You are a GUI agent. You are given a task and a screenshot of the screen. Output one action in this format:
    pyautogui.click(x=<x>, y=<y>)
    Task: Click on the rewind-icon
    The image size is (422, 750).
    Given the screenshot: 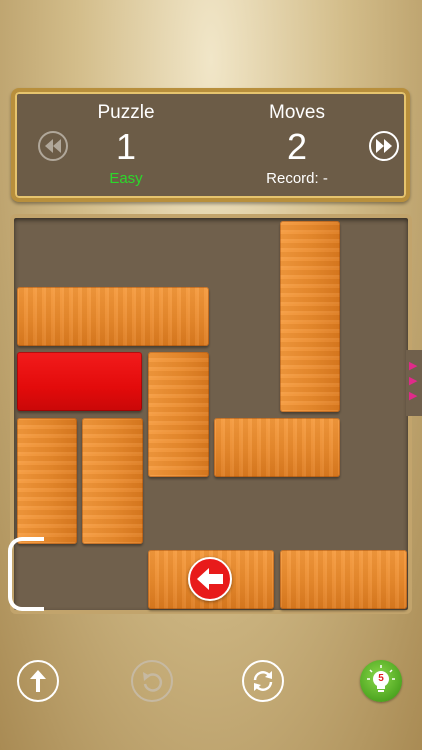 What is the action you would take?
    pyautogui.click(x=53, y=146)
    